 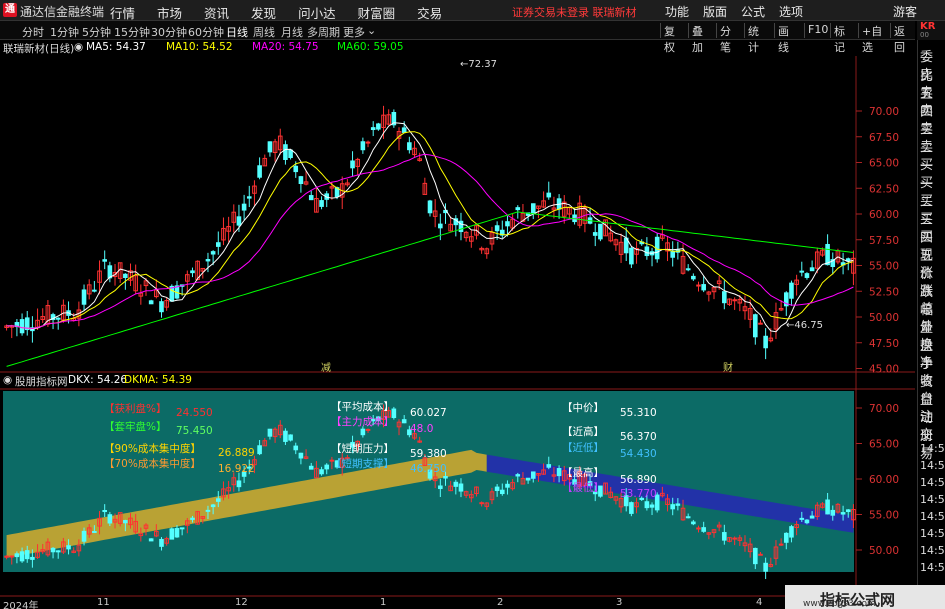 I want to click on stock-code-badge: KR 00, so click(x=931, y=30).